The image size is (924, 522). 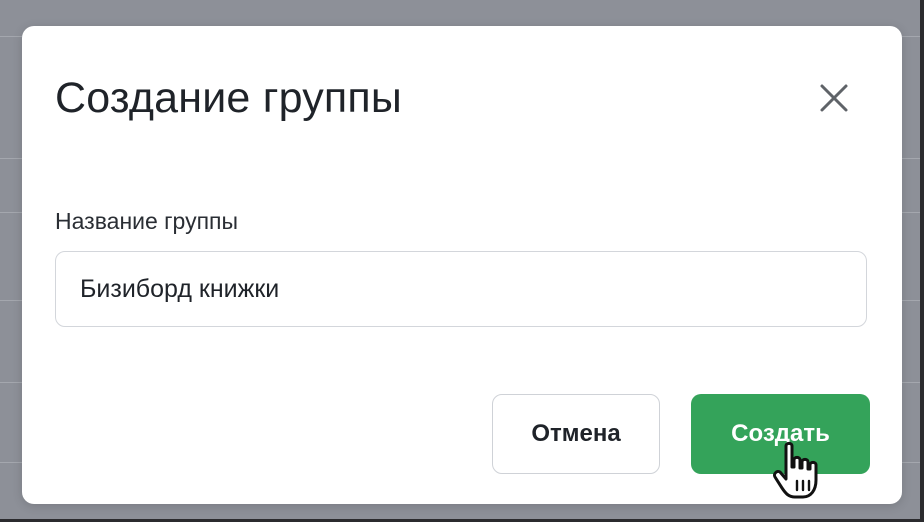 I want to click on group-name-label: Название группы, so click(x=147, y=221).